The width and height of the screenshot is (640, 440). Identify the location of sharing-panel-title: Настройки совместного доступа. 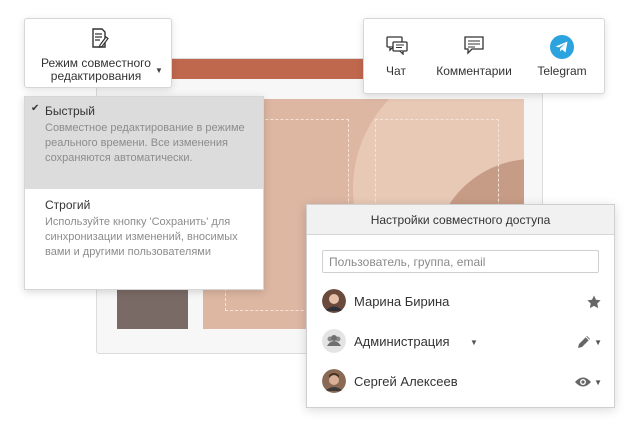
(460, 220).